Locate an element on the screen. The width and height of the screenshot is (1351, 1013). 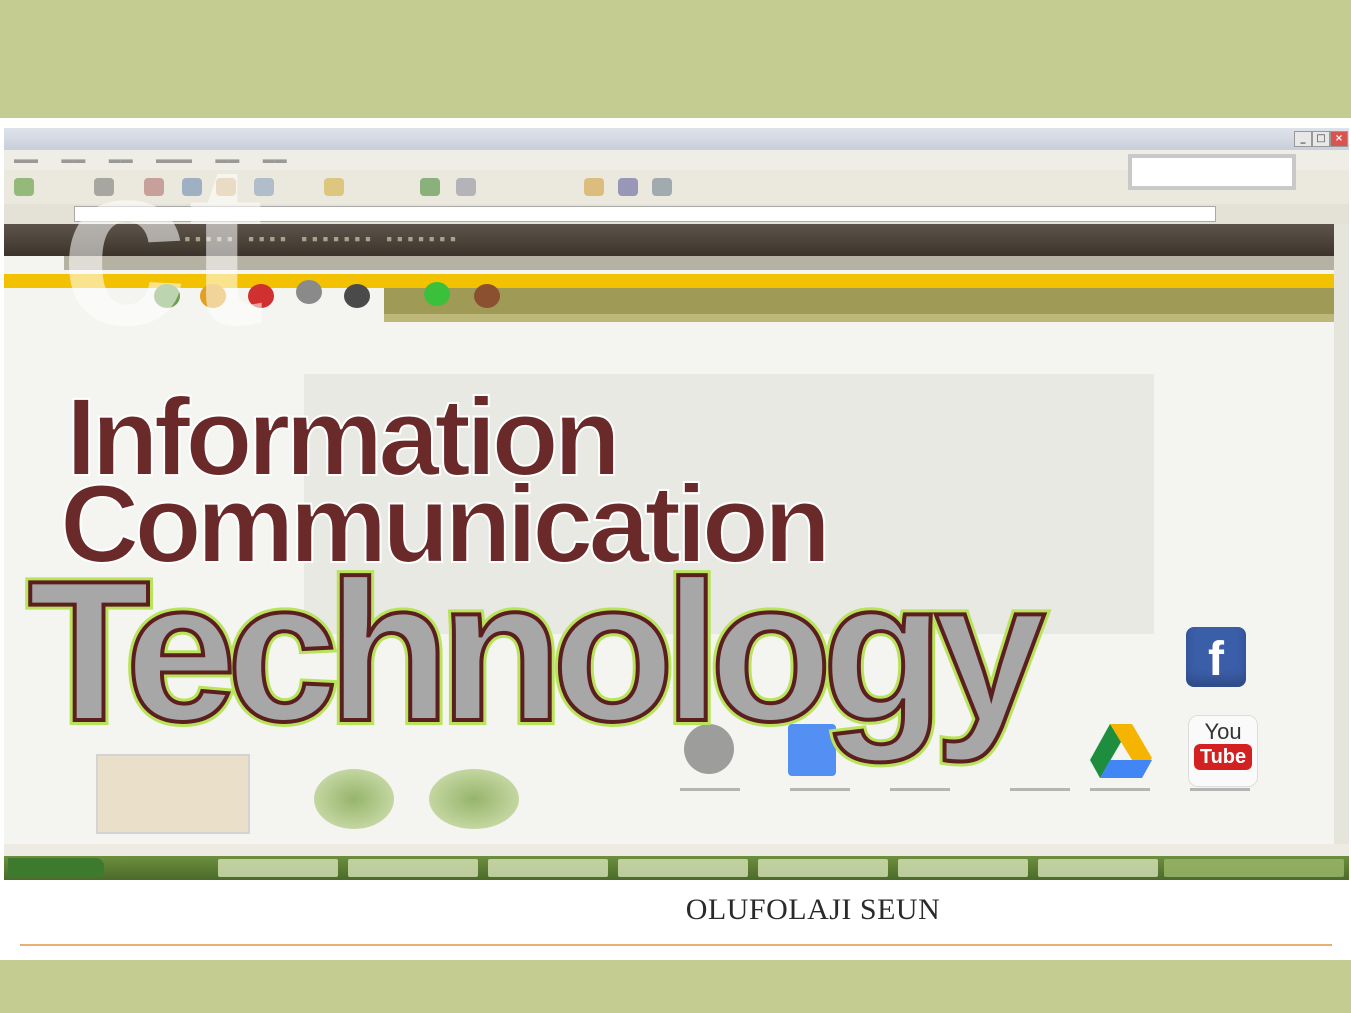
back-icon is located at coordinates (24, 187).